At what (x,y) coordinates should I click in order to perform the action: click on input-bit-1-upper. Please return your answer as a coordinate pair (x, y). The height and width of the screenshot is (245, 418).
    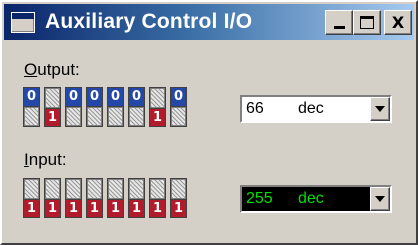
    Looking at the image, I should click on (52, 189).